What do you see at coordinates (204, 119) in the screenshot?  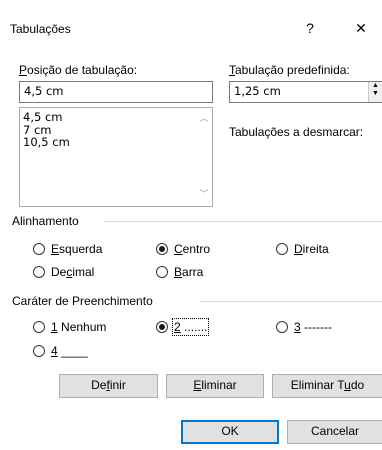 I see `chevron-up-icon: ︿` at bounding box center [204, 119].